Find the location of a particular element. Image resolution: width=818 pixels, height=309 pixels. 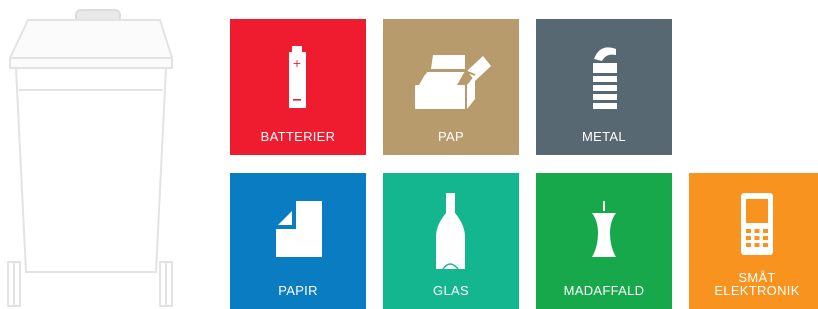

tile-label-line2: ELEKTRONIK is located at coordinates (757, 290).